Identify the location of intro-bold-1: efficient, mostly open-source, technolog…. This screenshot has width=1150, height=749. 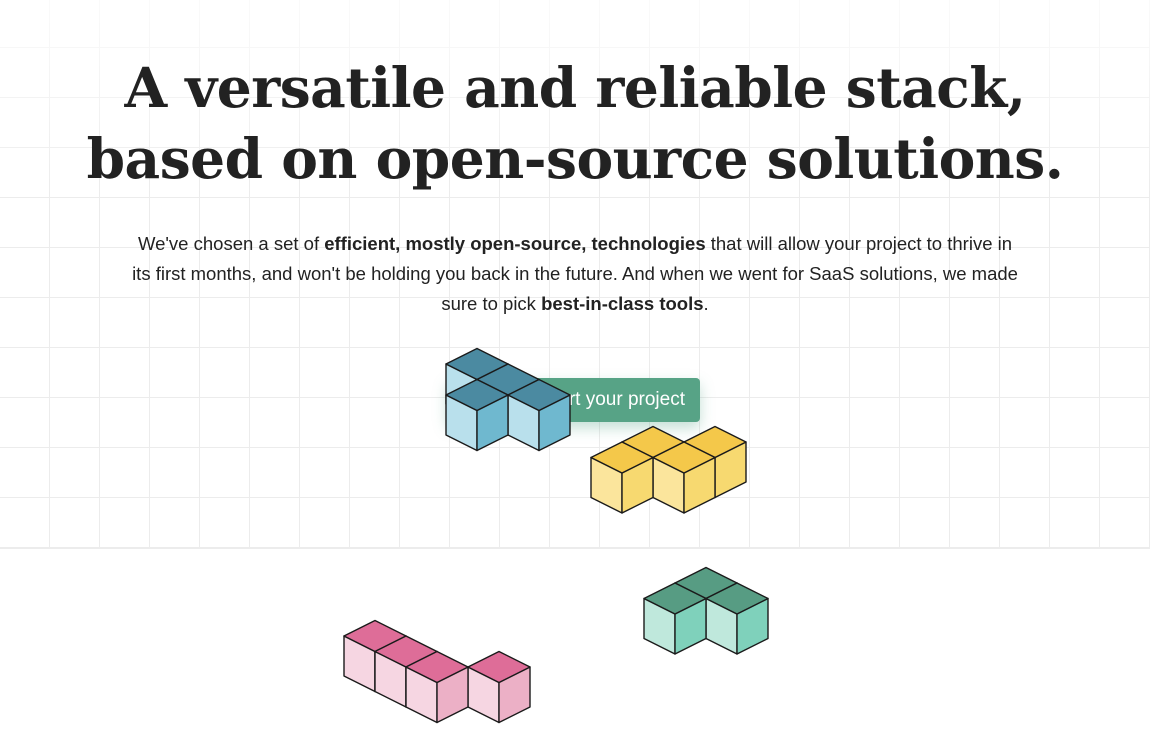
(515, 243).